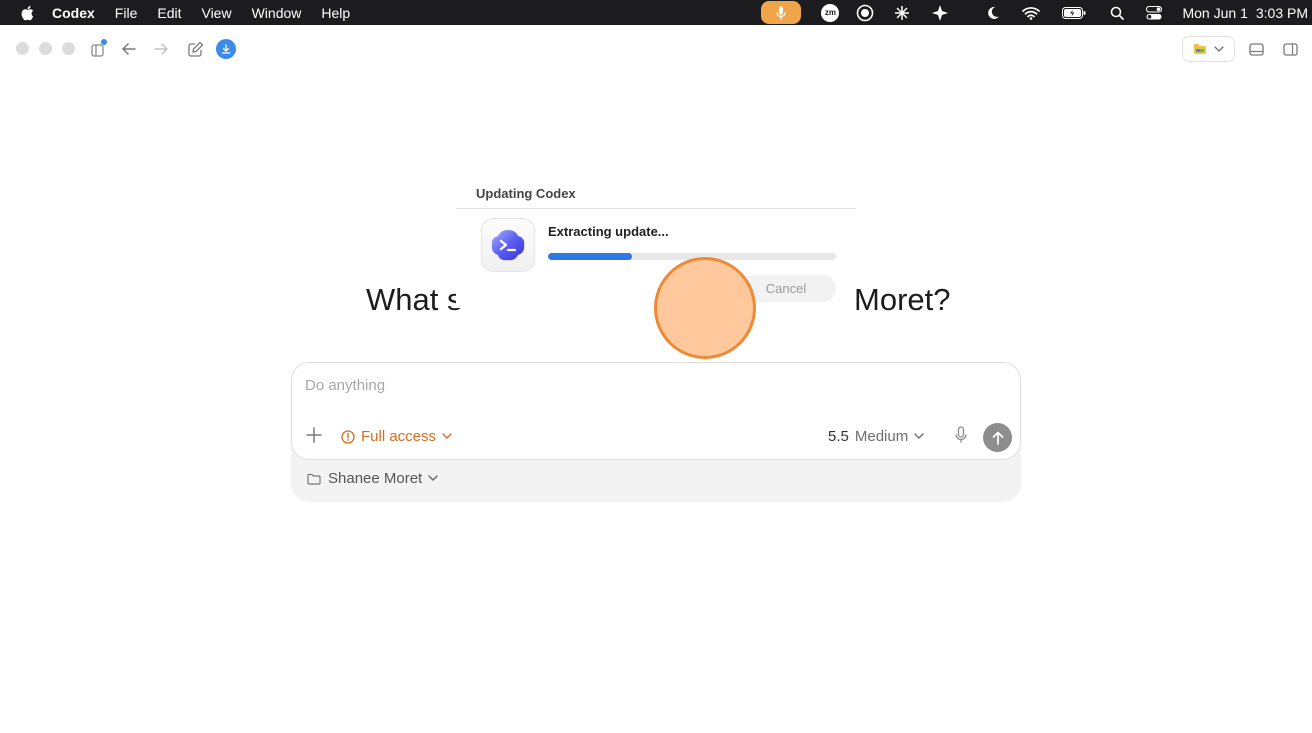  I want to click on menu-file: File, so click(126, 13).